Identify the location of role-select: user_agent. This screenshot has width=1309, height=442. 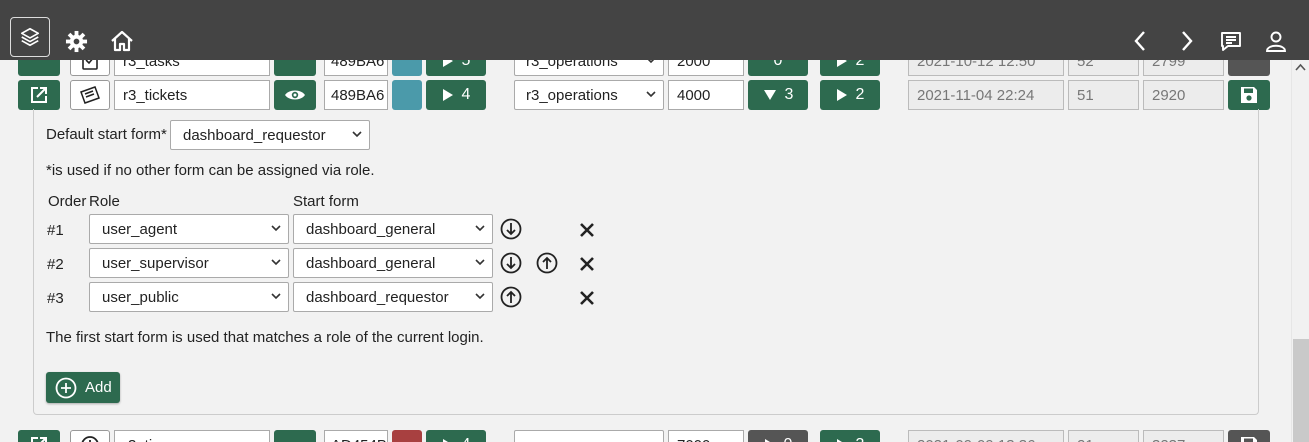
(189, 229).